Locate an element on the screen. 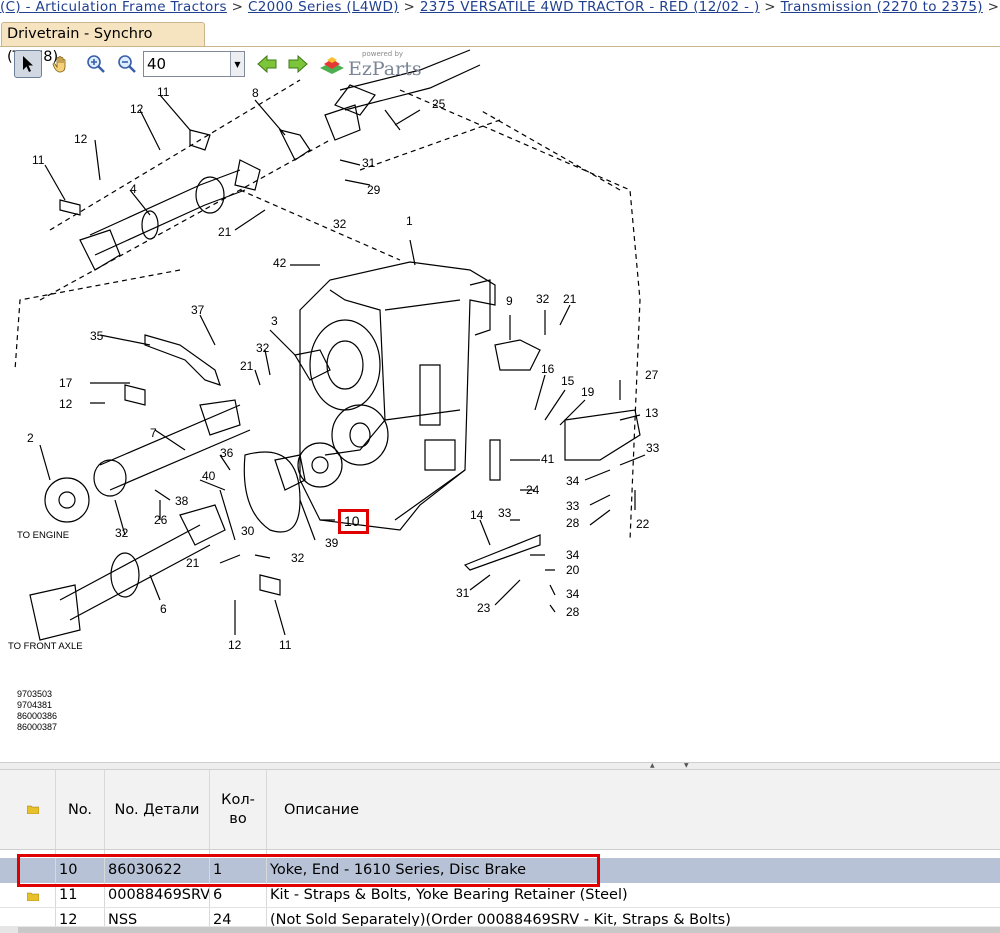 The height and width of the screenshot is (933, 1000). breadcrumb-link-articulation: (C) - Articulation Frame Tractors is located at coordinates (113, 7).